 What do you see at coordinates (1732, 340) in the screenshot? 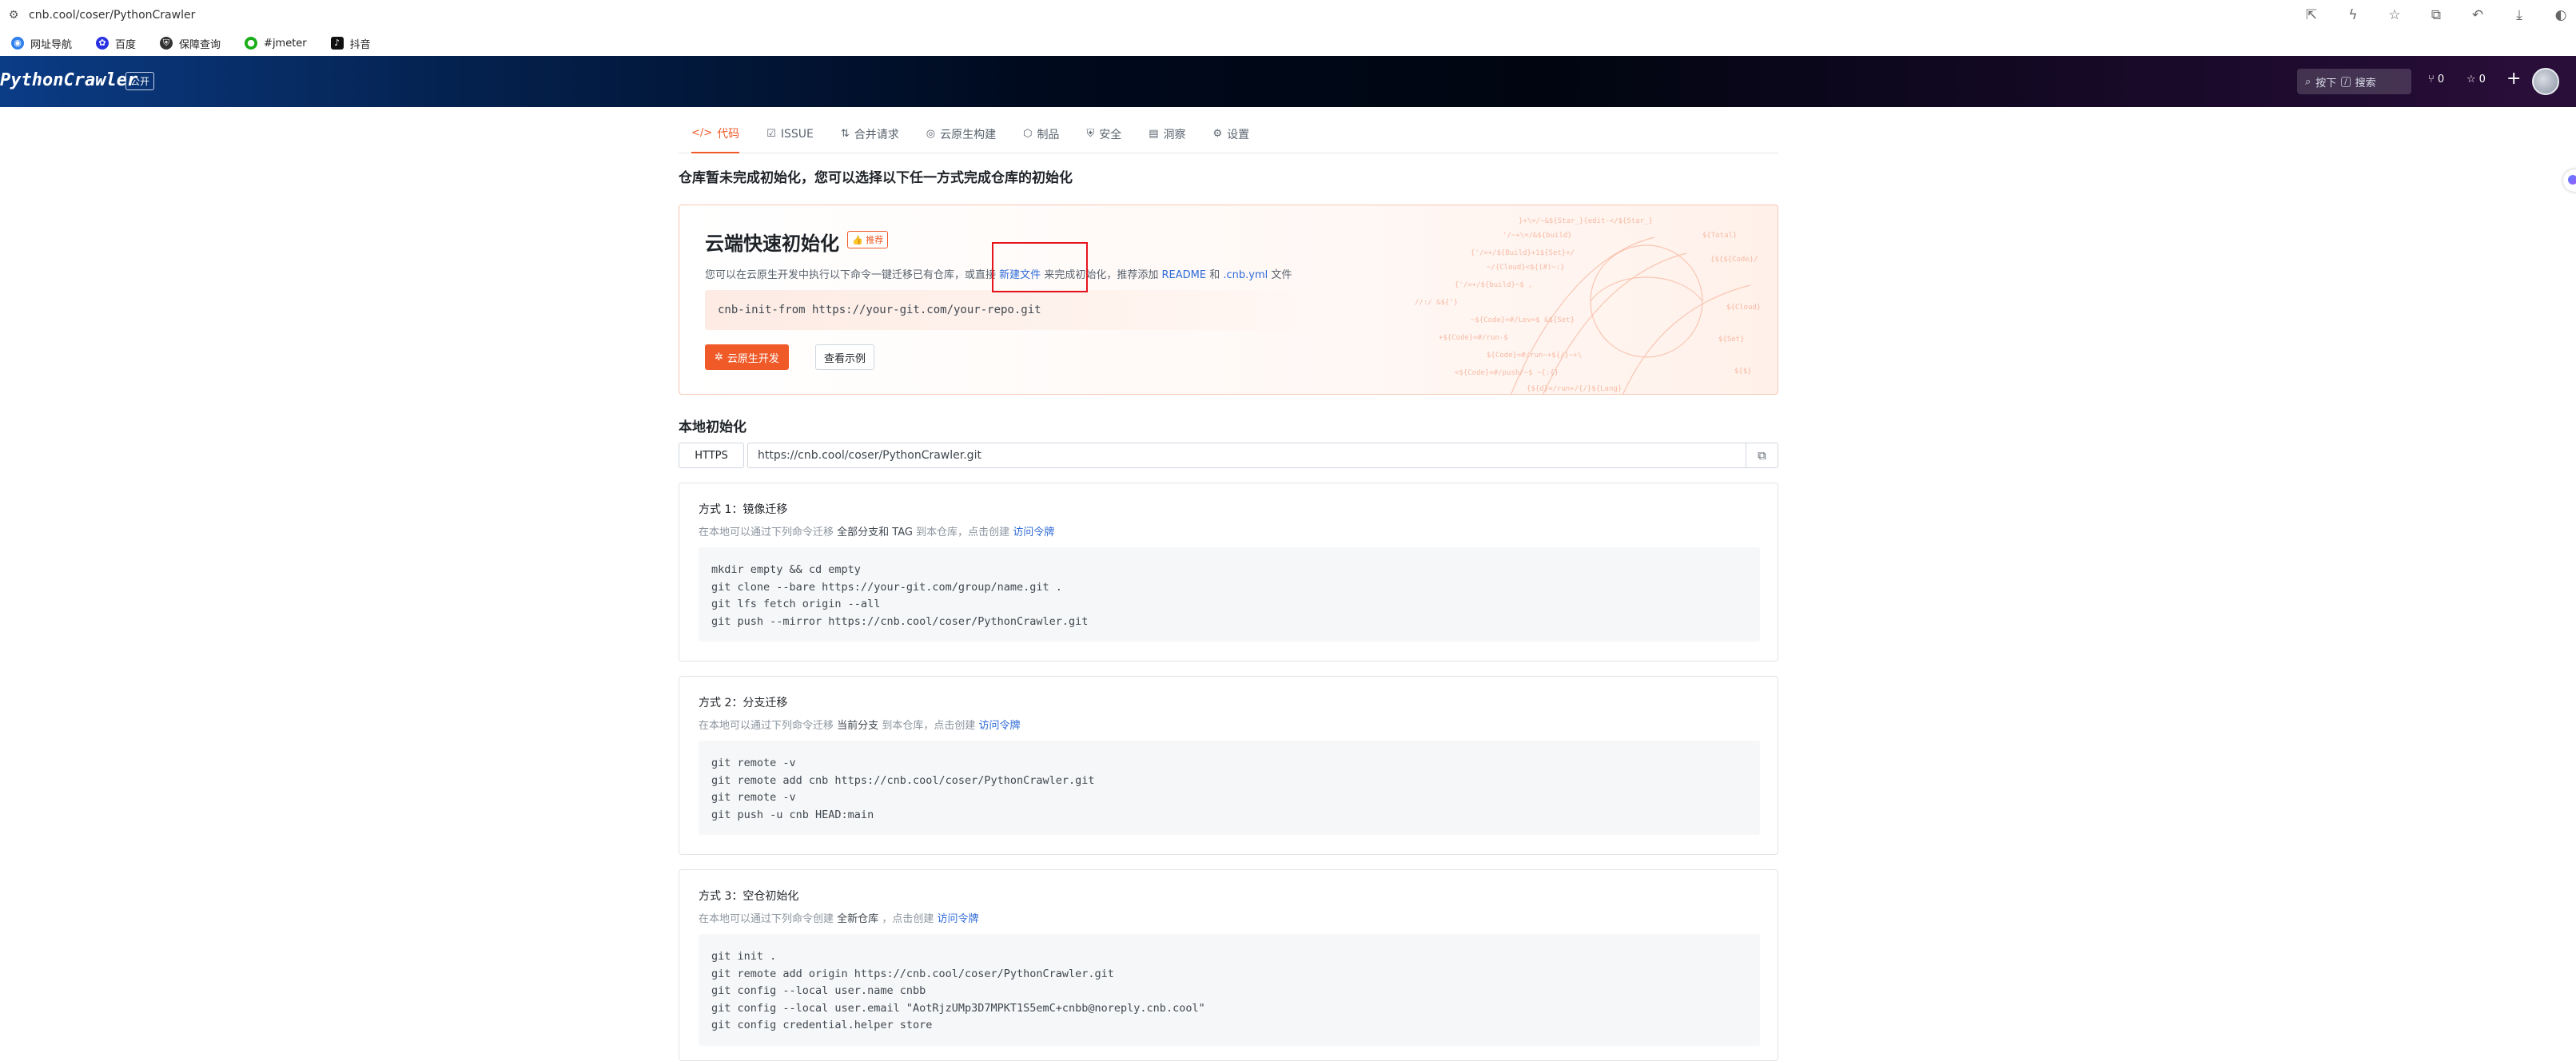
I see `svg-text: ${Set}` at bounding box center [1732, 340].